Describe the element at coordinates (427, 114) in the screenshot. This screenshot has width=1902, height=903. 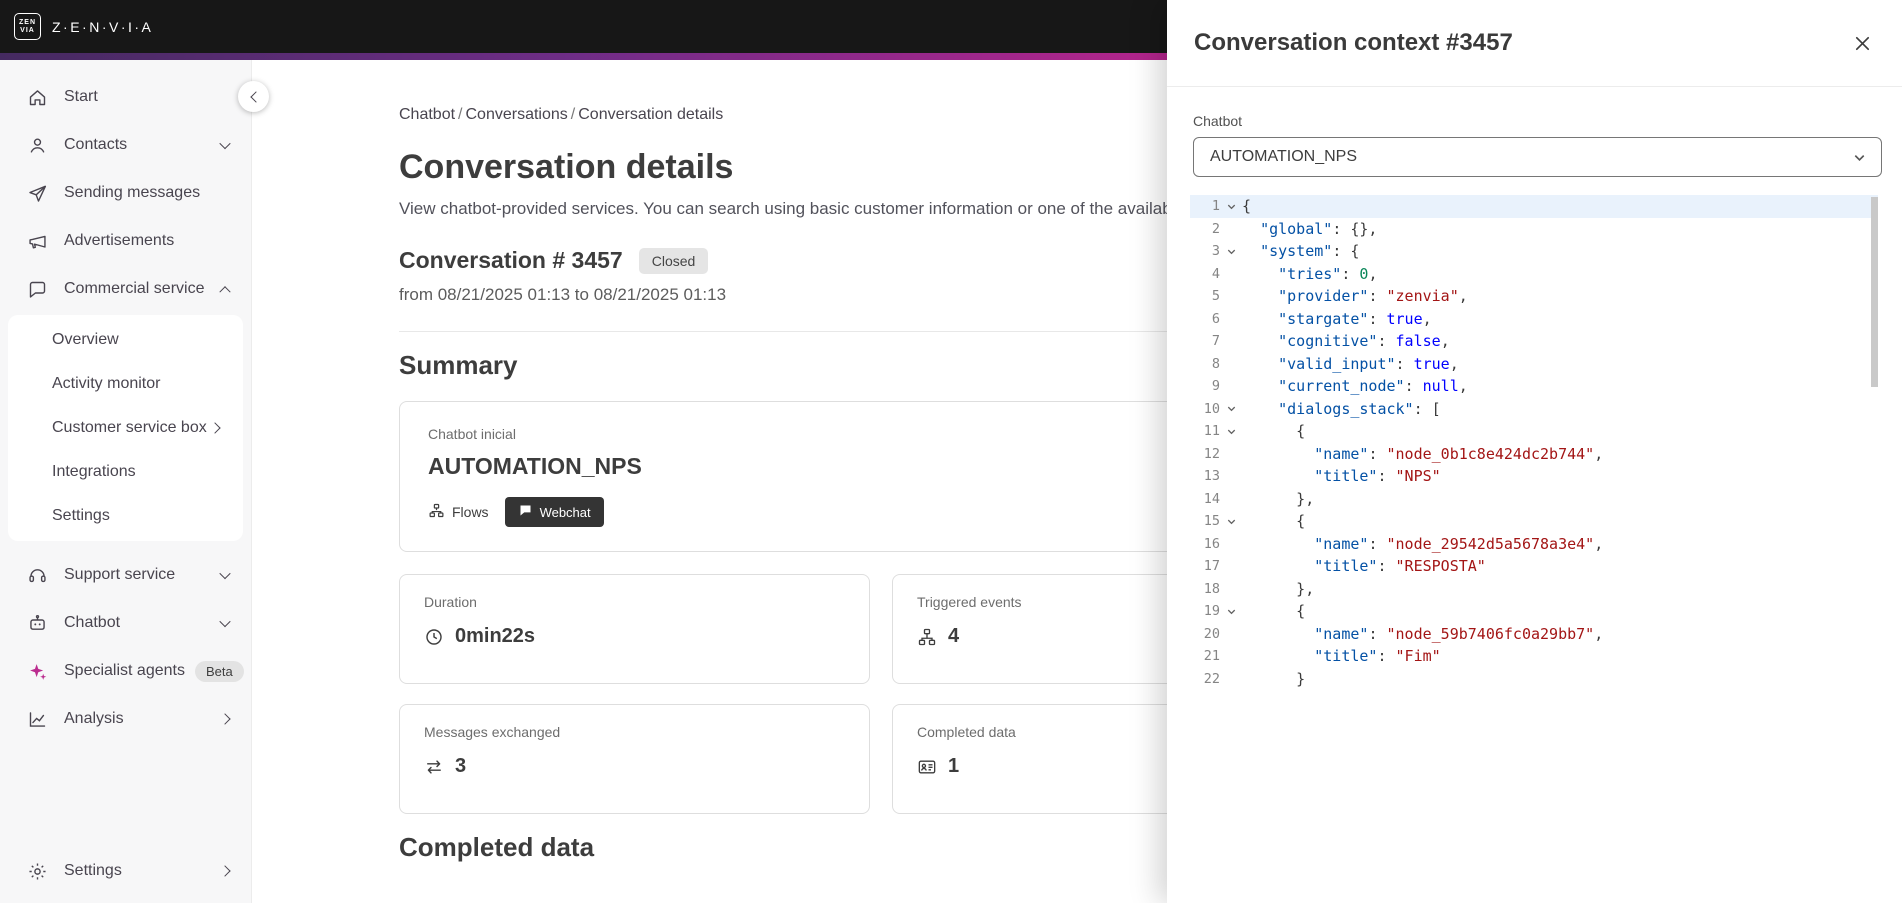
I see `breadcrumb-chatbot: Chatbot` at that location.